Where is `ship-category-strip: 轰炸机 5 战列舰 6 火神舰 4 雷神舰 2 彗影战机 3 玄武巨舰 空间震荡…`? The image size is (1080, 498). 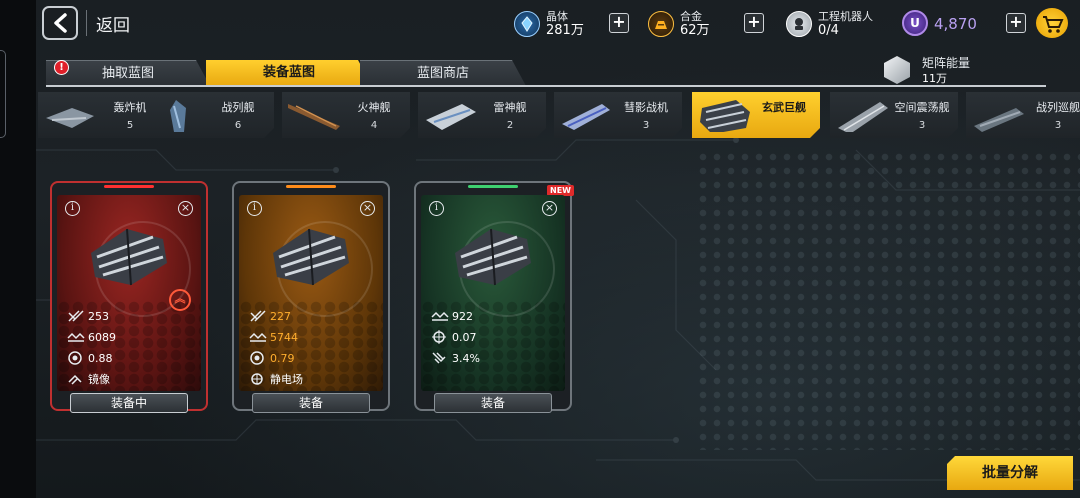
ship-category-strip: 轰炸机 5 战列舰 6 火神舰 4 雷神舰 2 彗影战机 3 玄武巨舰 空间震荡… is located at coordinates (558, 116).